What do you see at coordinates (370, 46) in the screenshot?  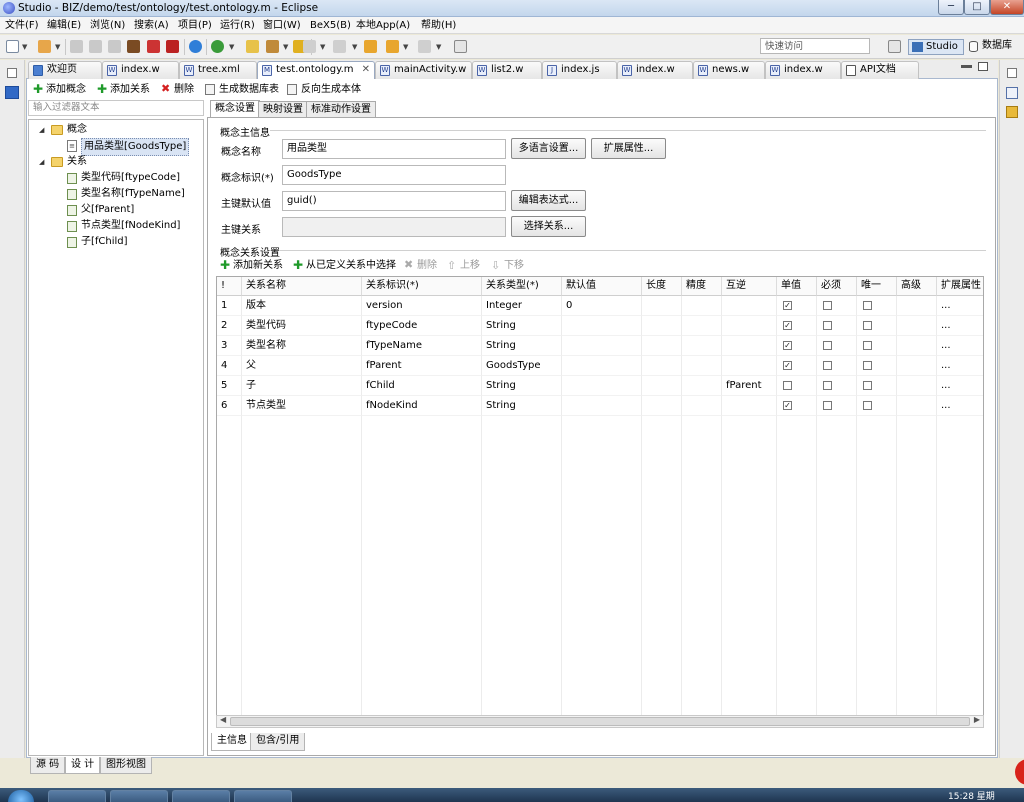 I see `last-edit-icon` at bounding box center [370, 46].